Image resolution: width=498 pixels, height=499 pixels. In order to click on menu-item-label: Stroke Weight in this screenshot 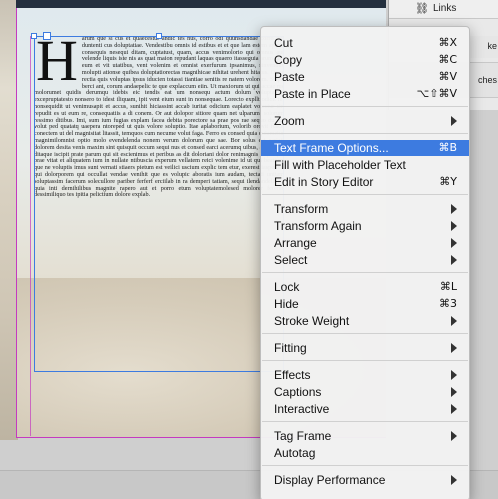, I will do `click(312, 321)`.